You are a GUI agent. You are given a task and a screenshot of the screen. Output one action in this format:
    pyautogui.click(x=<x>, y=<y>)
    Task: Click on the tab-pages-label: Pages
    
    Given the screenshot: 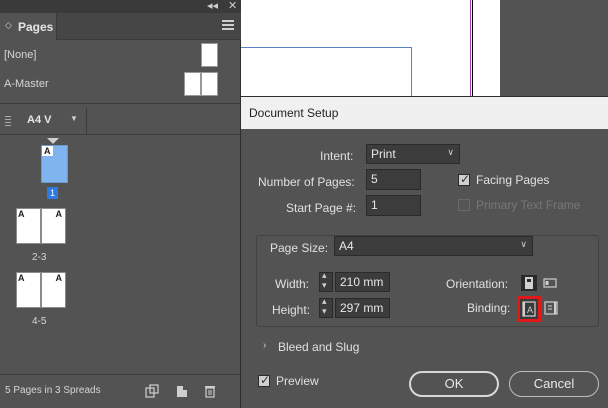 What is the action you would take?
    pyautogui.click(x=36, y=27)
    